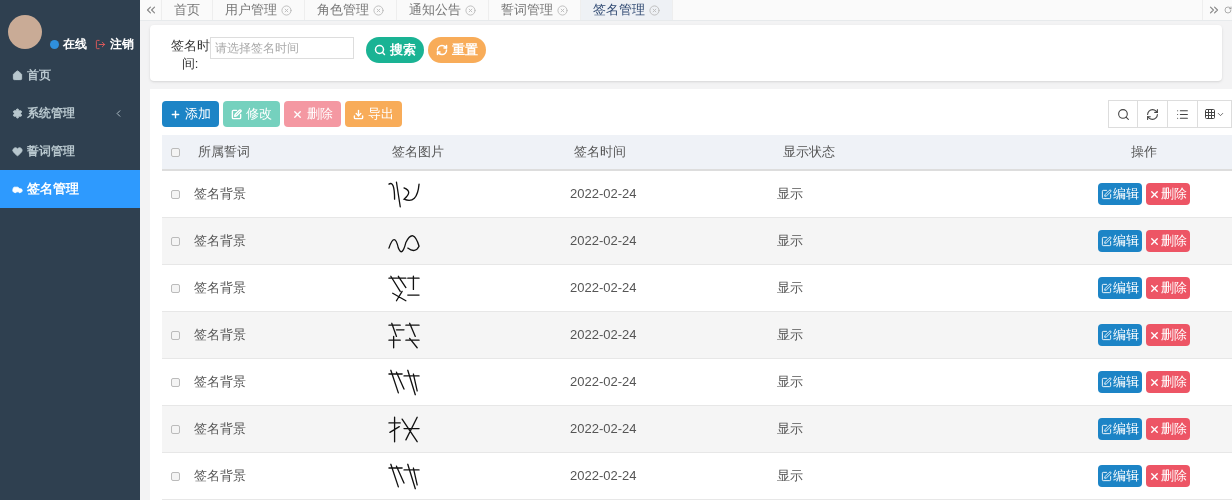  I want to click on tab: 用户管理, so click(259, 10).